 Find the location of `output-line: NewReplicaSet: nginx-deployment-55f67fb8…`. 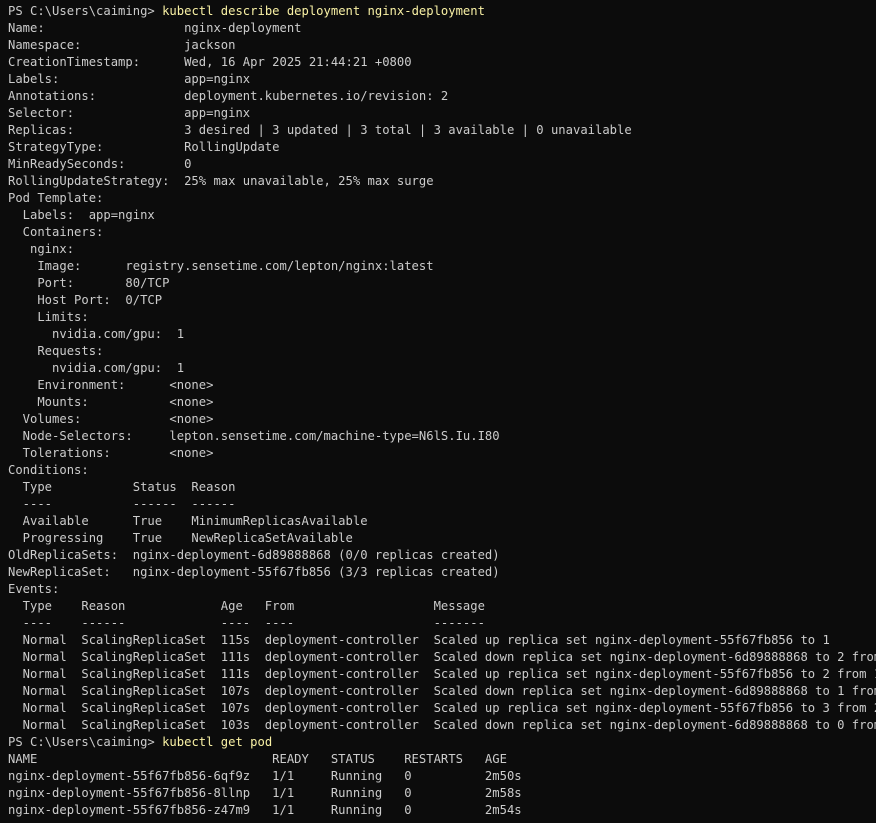

output-line: NewReplicaSet: nginx-deployment-55f67fb8… is located at coordinates (254, 572).